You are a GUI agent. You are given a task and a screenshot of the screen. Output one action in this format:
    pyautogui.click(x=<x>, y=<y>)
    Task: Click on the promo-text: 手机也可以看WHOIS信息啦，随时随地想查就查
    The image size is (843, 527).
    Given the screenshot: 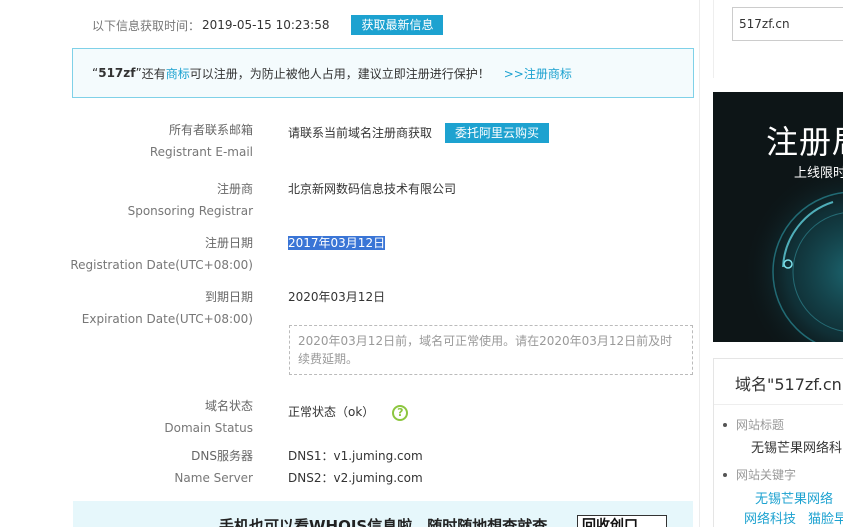 What is the action you would take?
    pyautogui.click(x=383, y=522)
    